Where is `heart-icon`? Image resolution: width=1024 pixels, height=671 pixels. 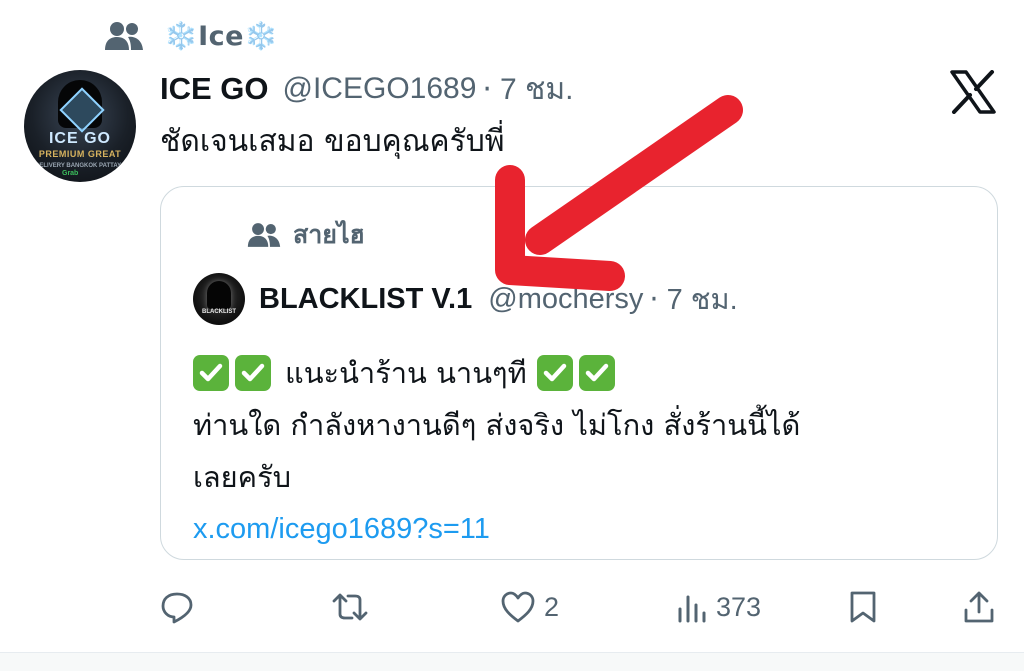
heart-icon is located at coordinates (518, 607).